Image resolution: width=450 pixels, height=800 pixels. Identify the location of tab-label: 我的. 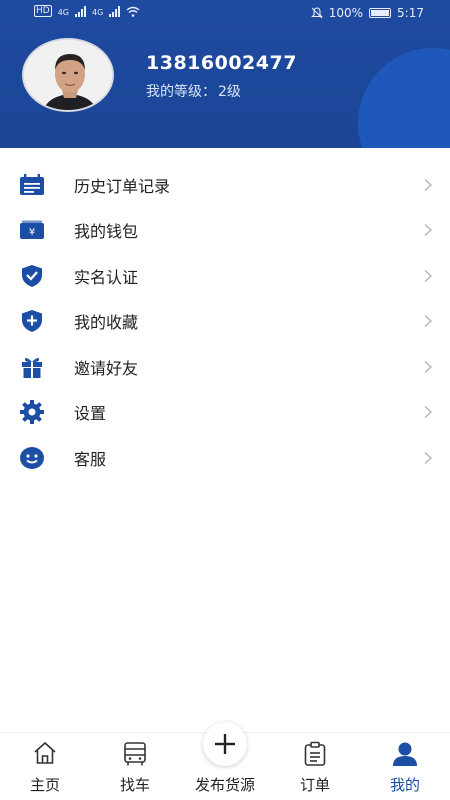
(404, 785).